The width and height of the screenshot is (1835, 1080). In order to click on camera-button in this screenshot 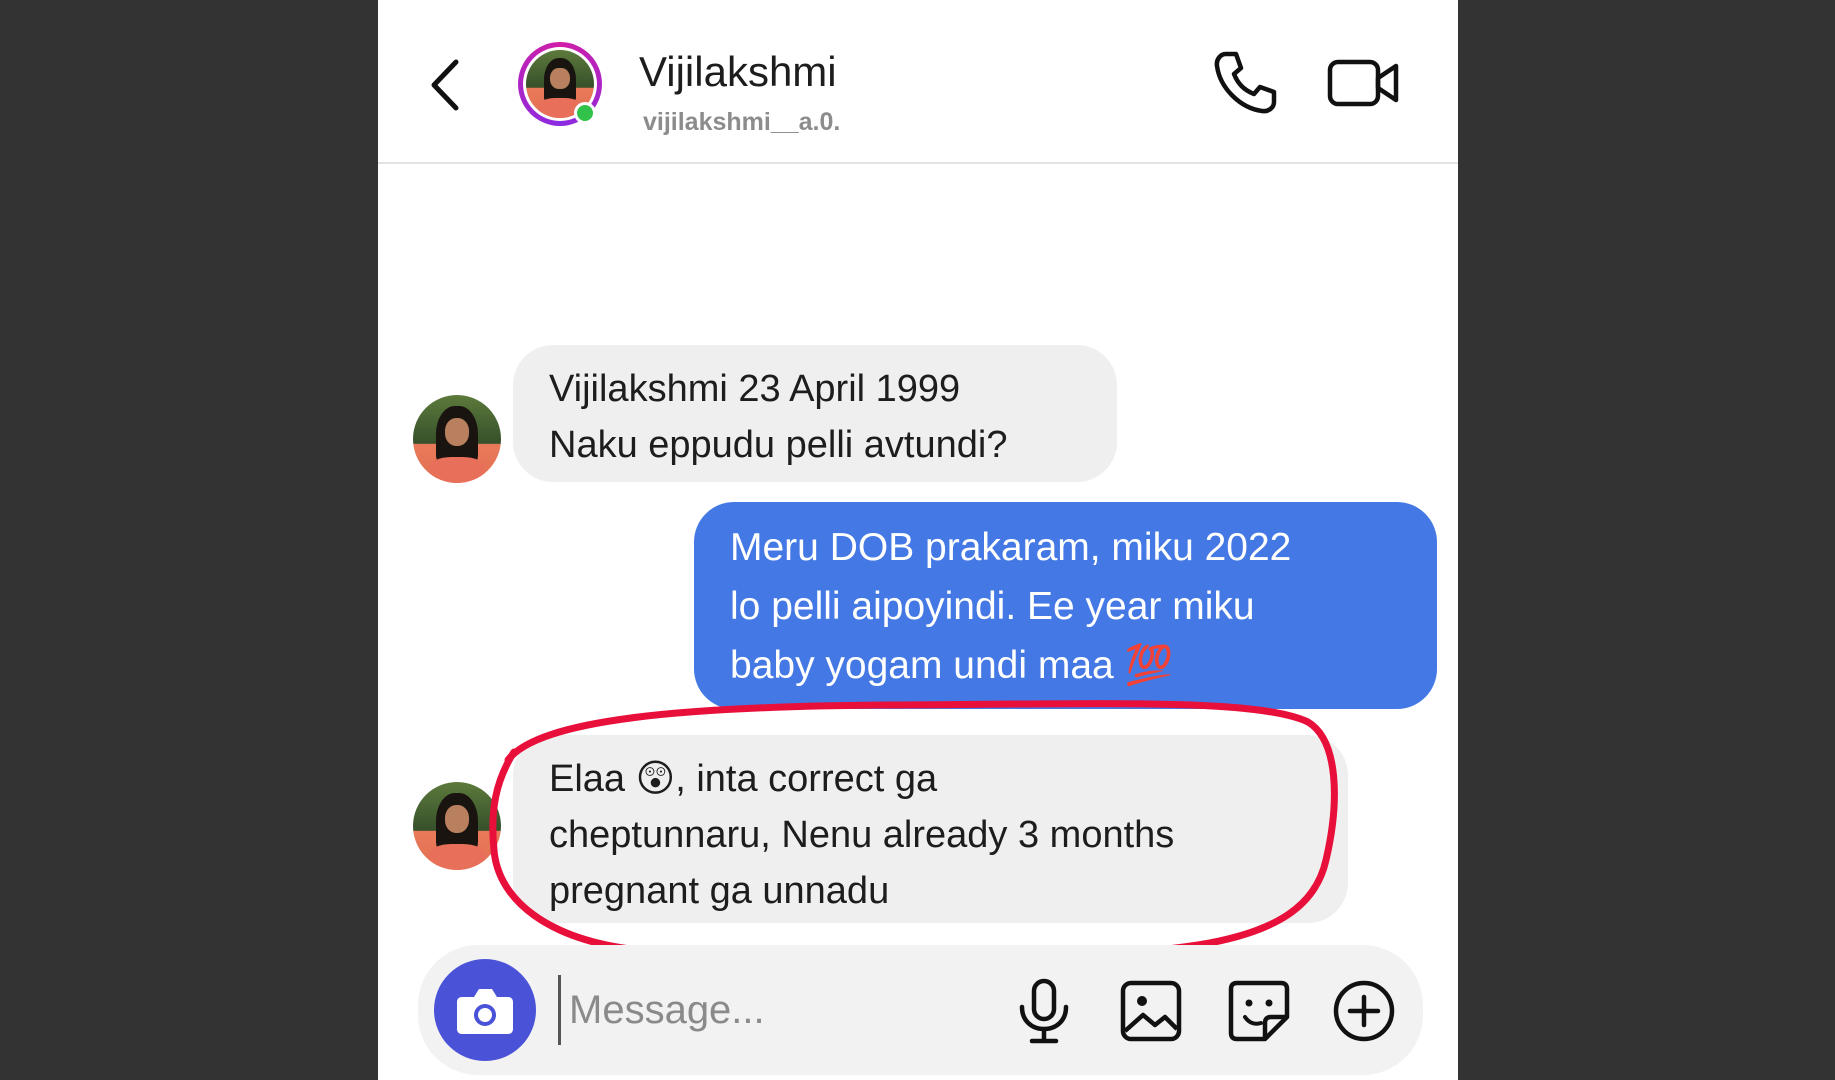, I will do `click(485, 1010)`.